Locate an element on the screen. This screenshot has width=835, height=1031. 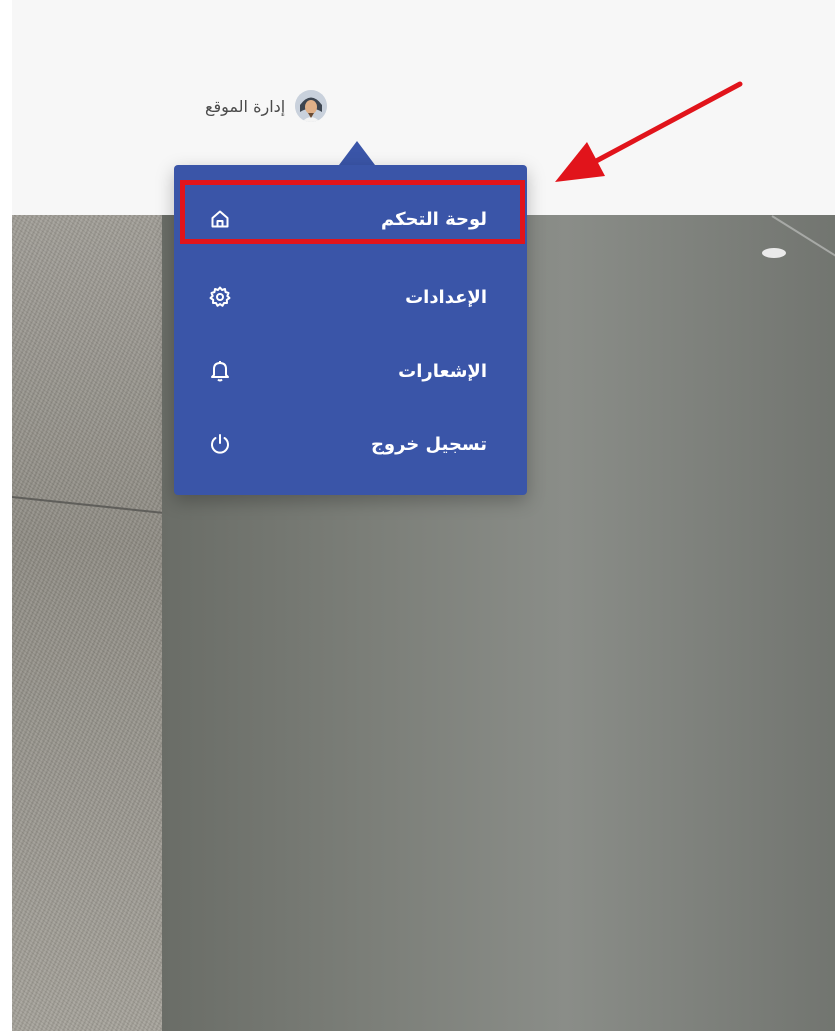
menu-item-label: تسجيل خروج is located at coordinates (428, 444).